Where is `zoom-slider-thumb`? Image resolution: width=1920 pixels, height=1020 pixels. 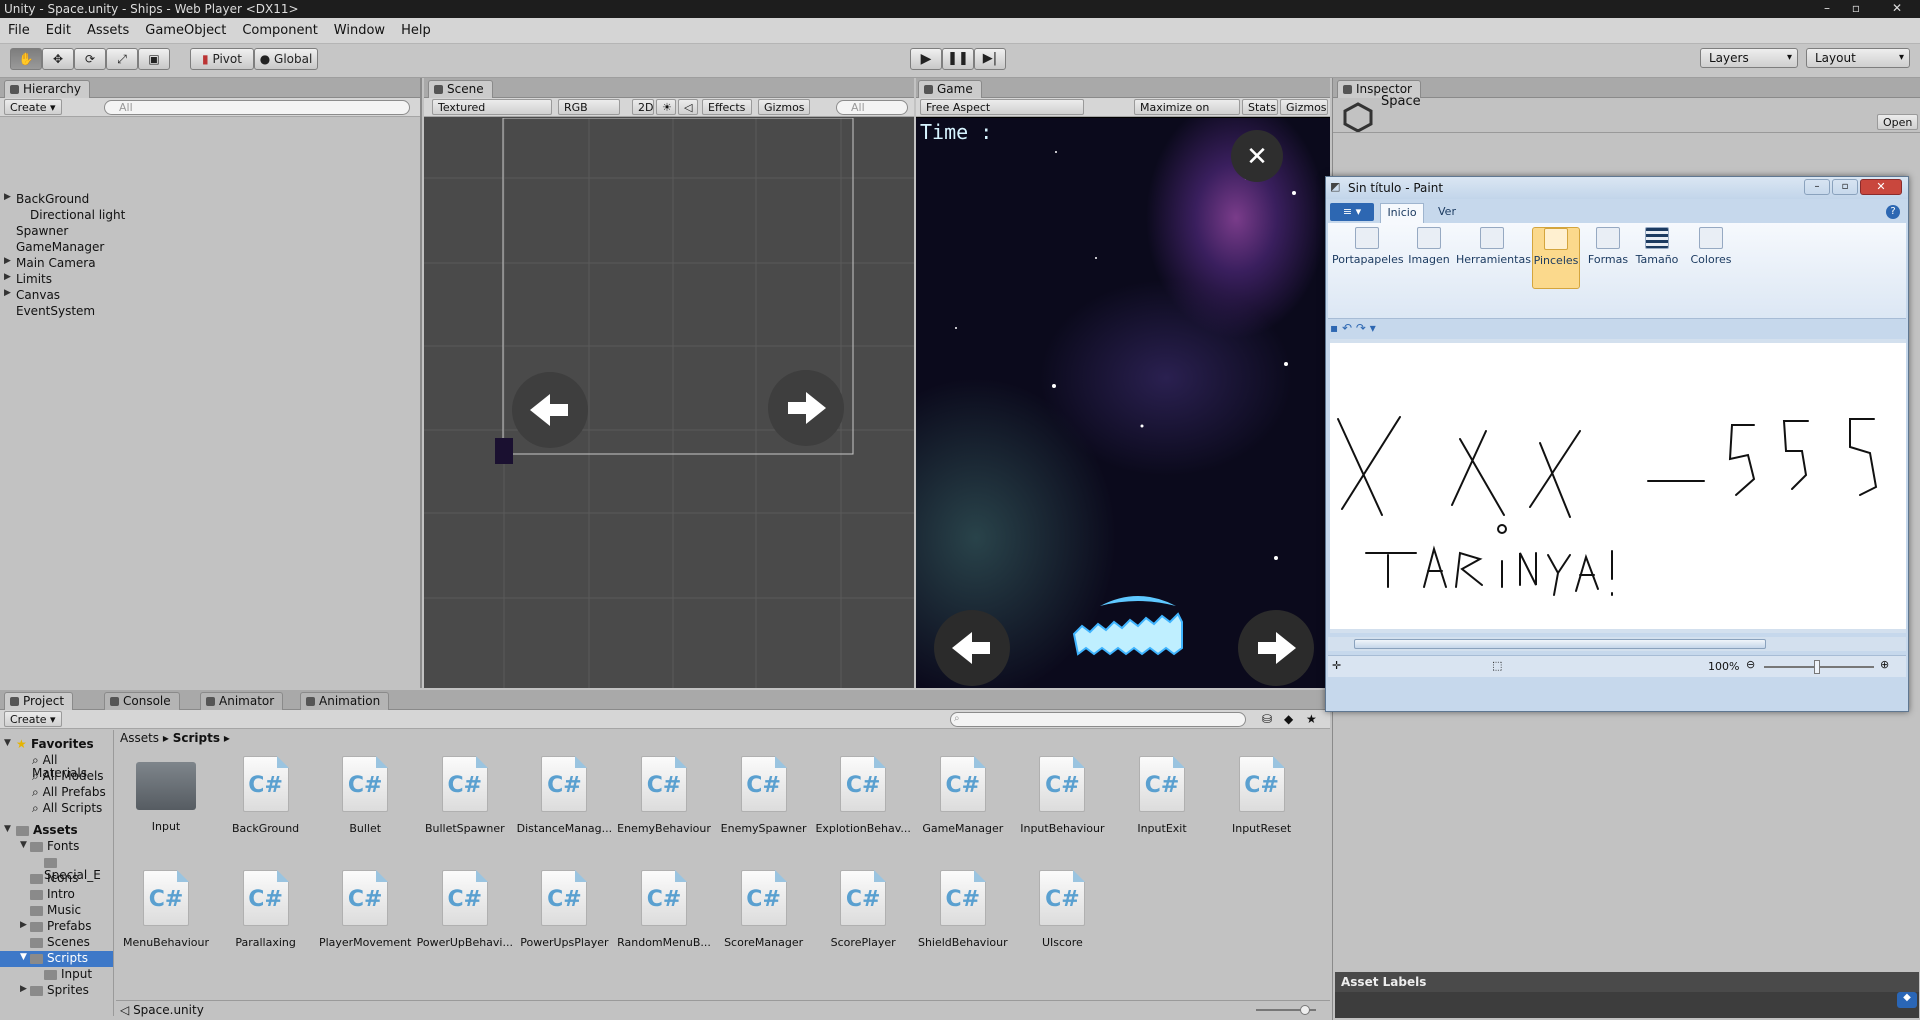 zoom-slider-thumb is located at coordinates (1817, 667).